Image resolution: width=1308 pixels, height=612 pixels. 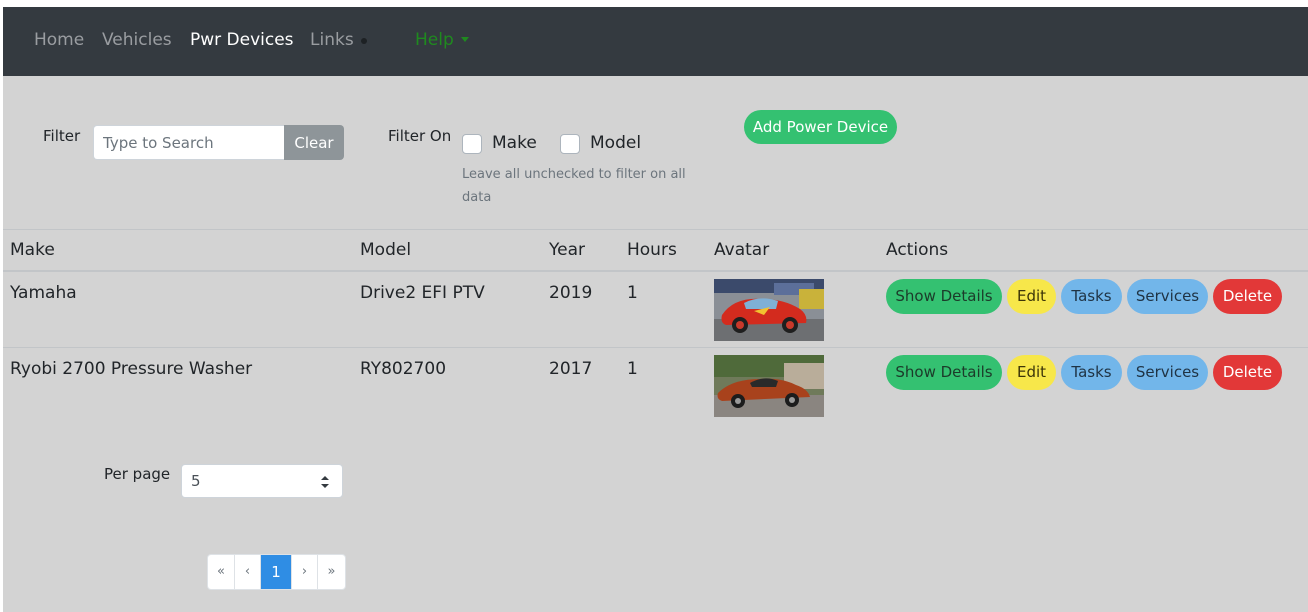 I want to click on page-1-button: 1, so click(x=276, y=572).